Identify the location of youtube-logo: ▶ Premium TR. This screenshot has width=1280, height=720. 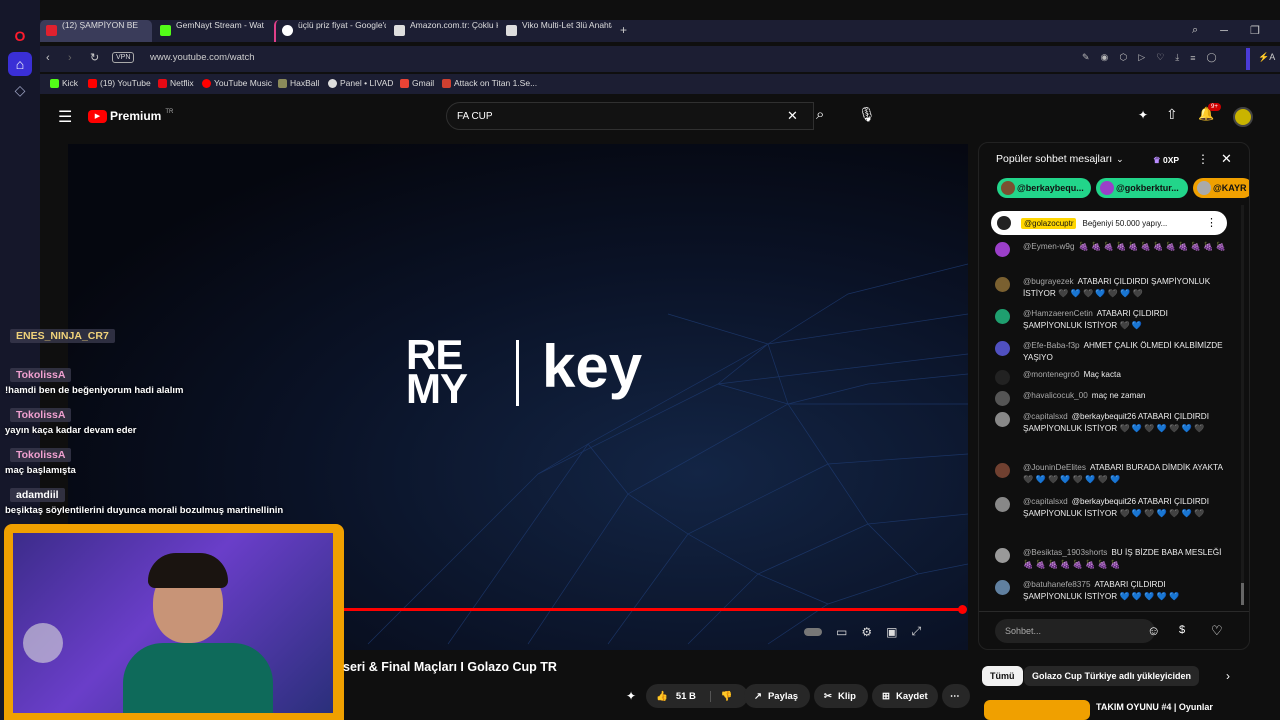
(130, 116).